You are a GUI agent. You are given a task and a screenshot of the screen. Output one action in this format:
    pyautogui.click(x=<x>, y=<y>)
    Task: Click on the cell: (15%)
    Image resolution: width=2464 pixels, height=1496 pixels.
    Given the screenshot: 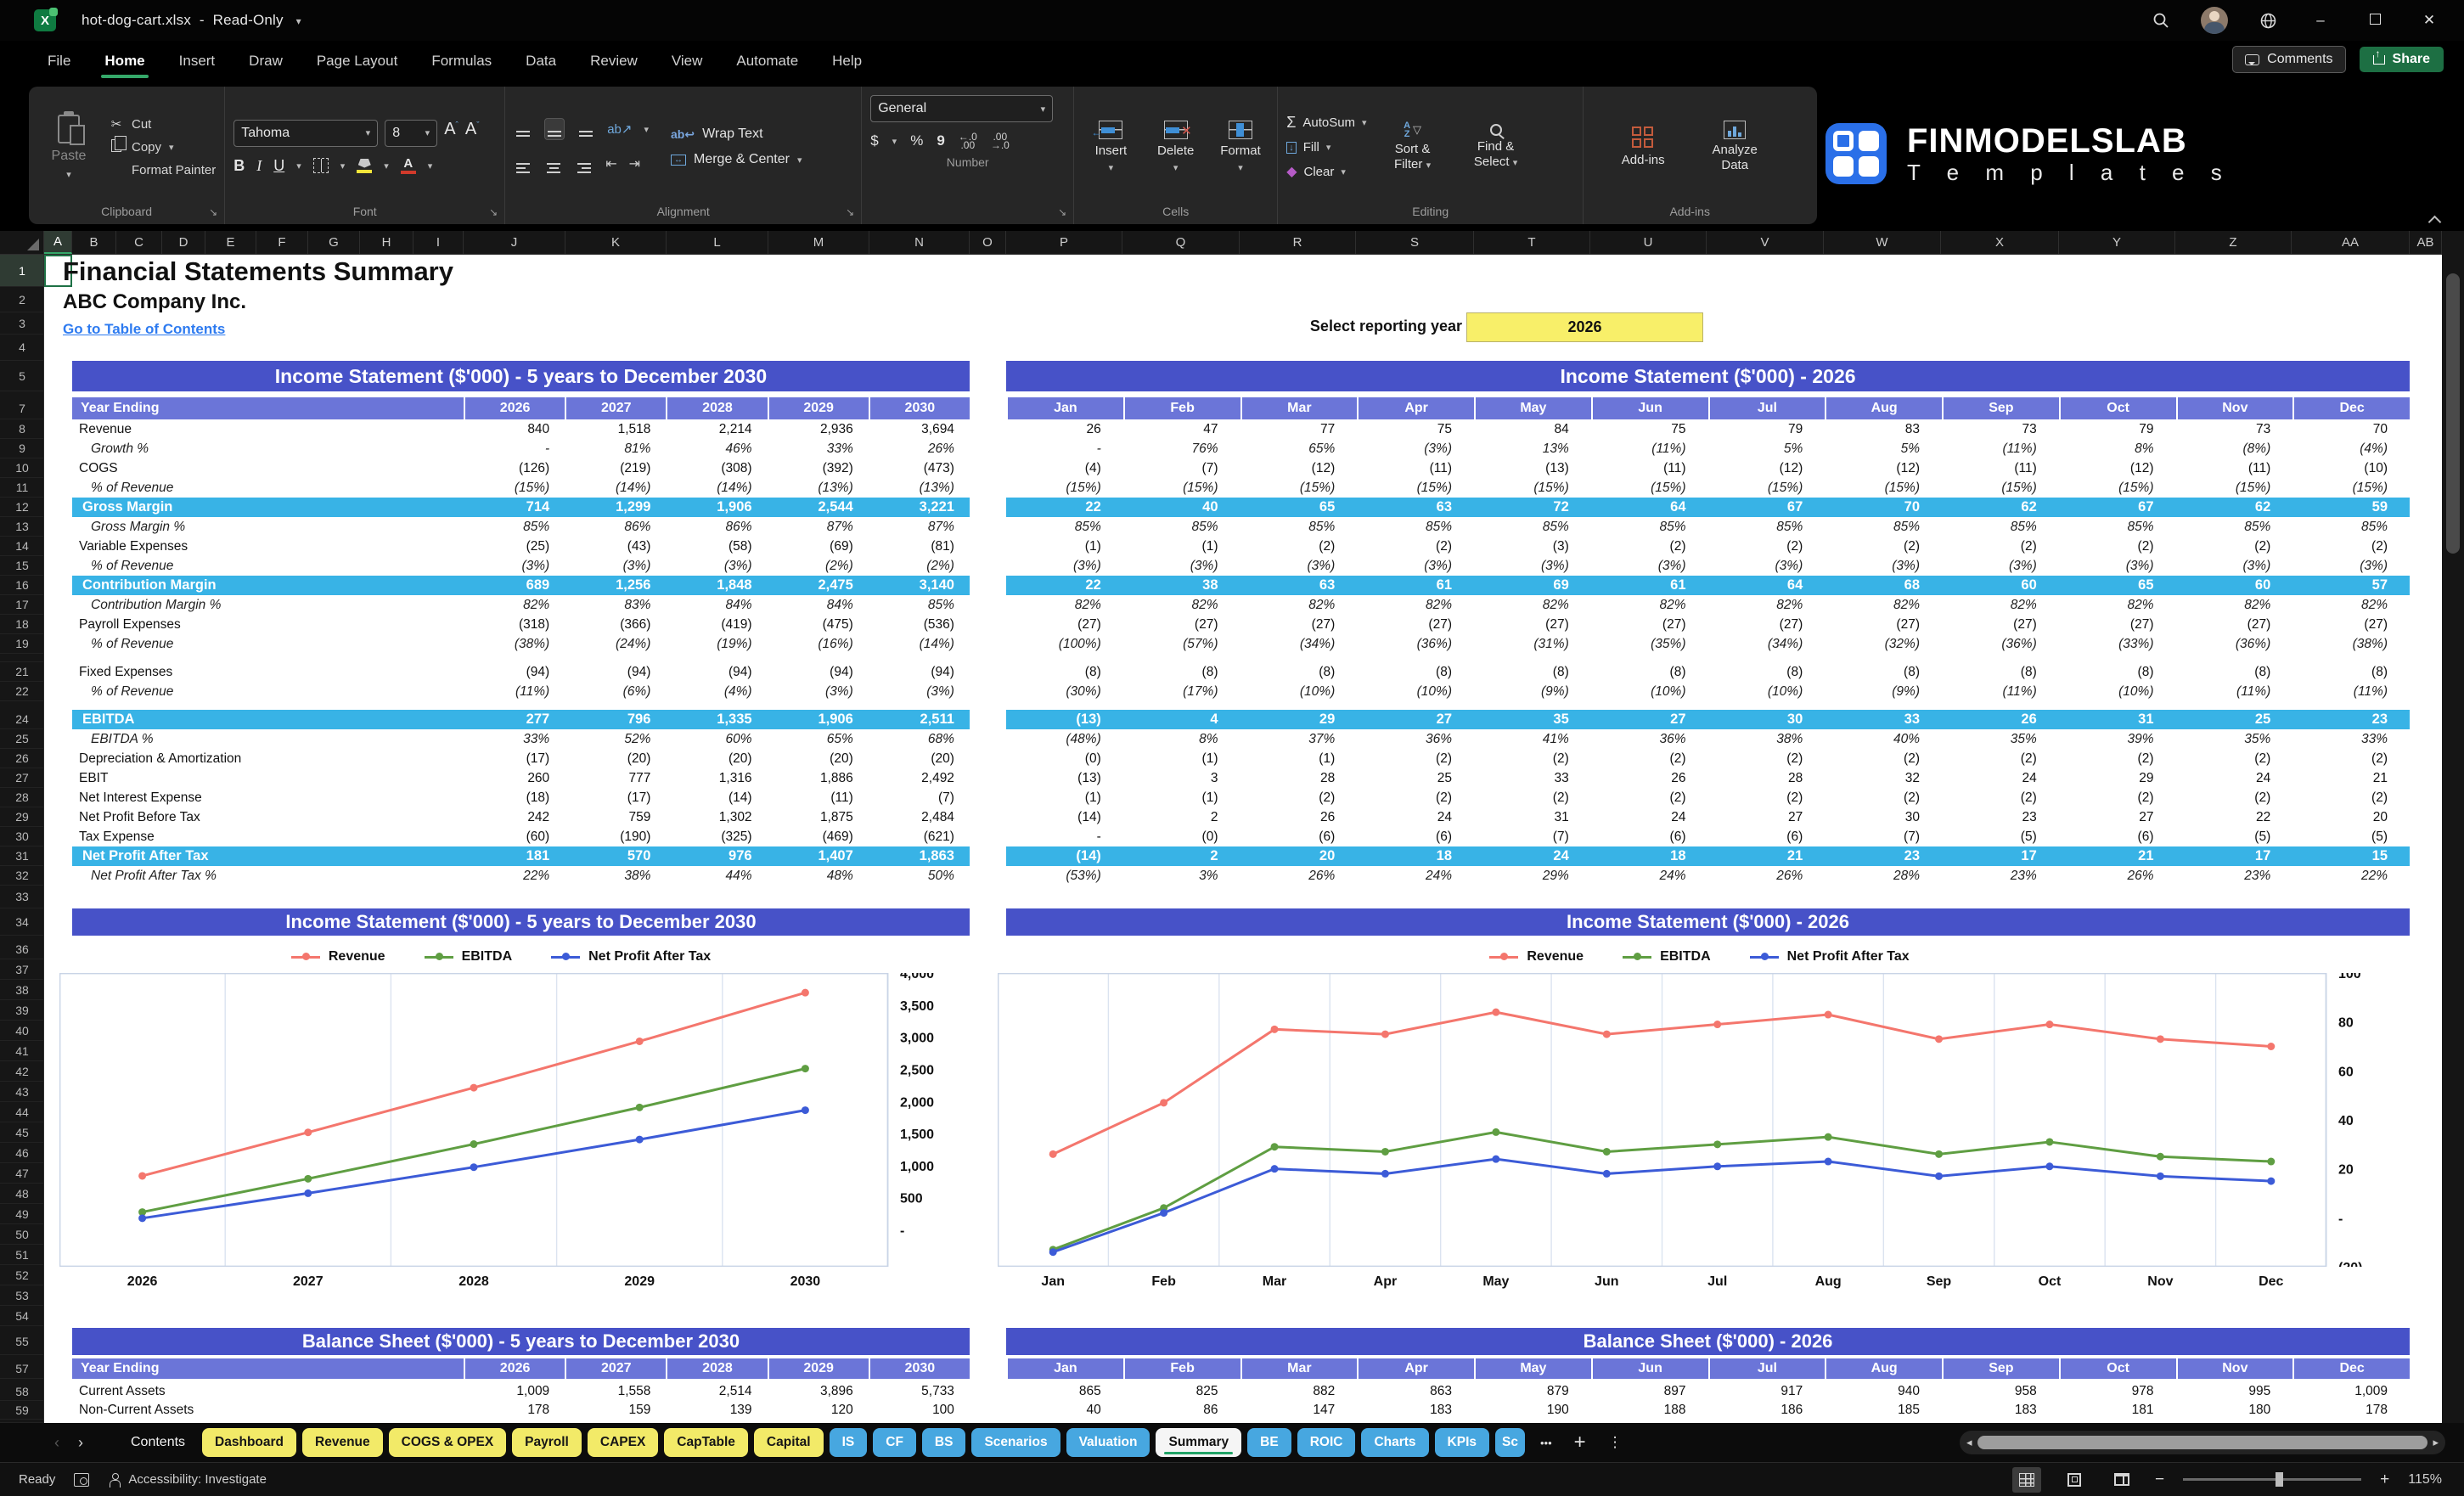 What is the action you would take?
    pyautogui.click(x=514, y=488)
    